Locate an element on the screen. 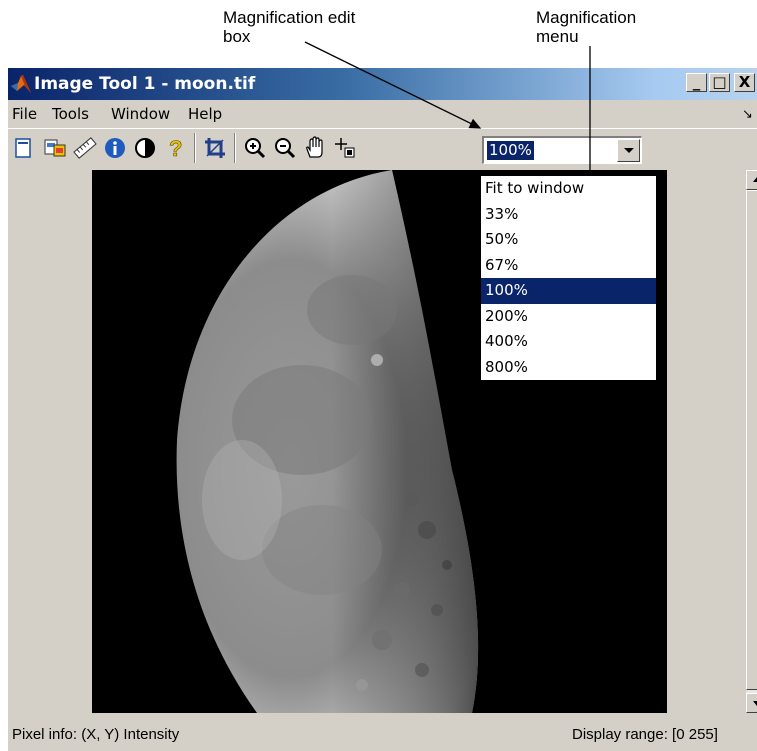 The height and width of the screenshot is (751, 757). magnification-option: 50% is located at coordinates (568, 240).